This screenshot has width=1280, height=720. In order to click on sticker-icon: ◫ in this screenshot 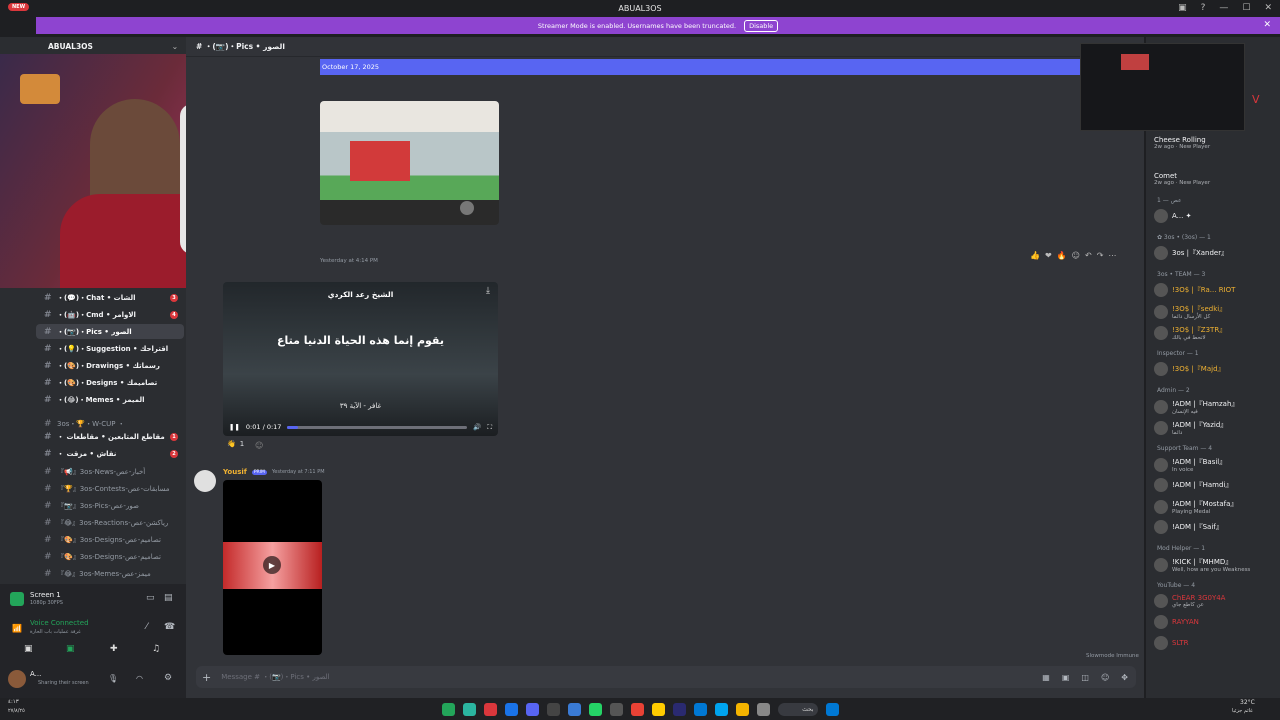, I will do `click(1085, 677)`.